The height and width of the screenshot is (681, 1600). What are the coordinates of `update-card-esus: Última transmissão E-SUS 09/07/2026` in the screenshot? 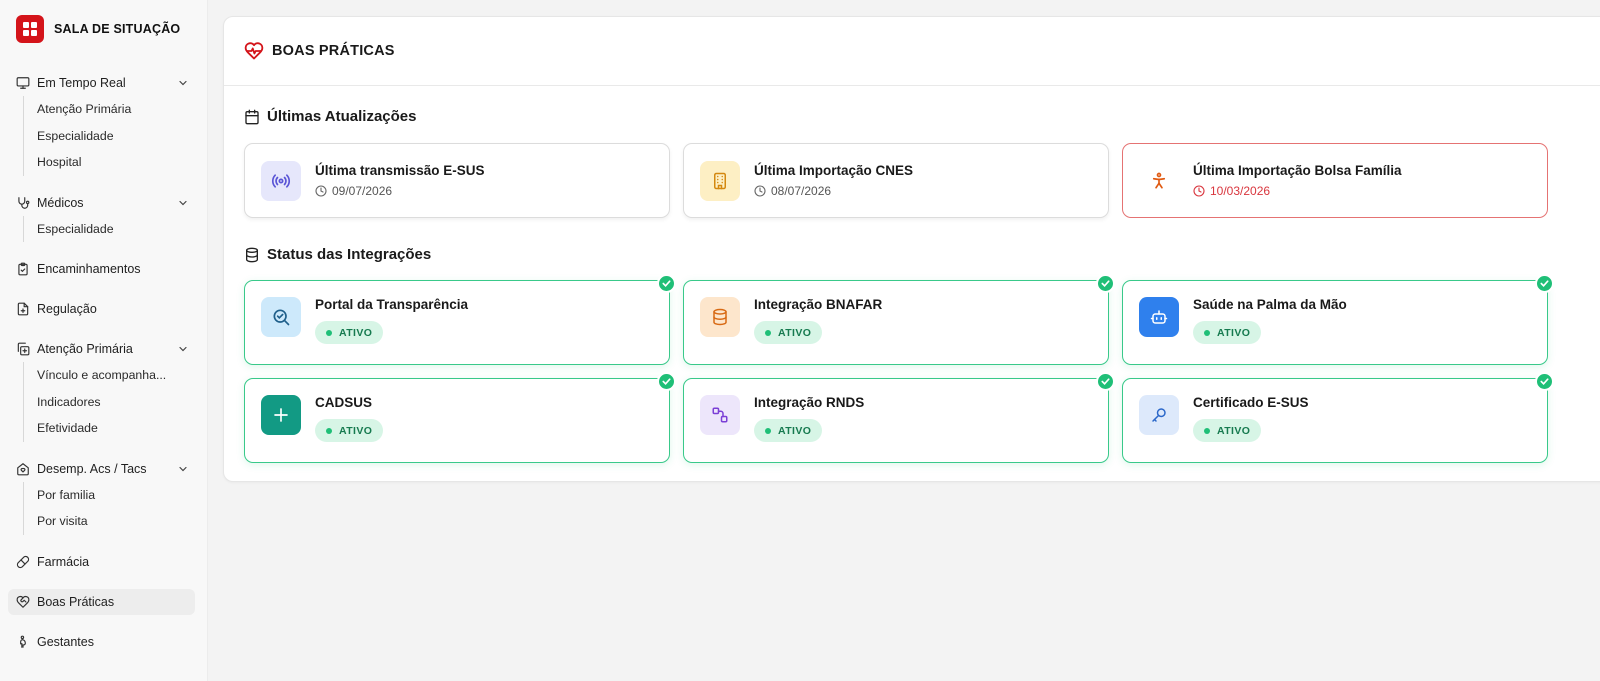 It's located at (457, 180).